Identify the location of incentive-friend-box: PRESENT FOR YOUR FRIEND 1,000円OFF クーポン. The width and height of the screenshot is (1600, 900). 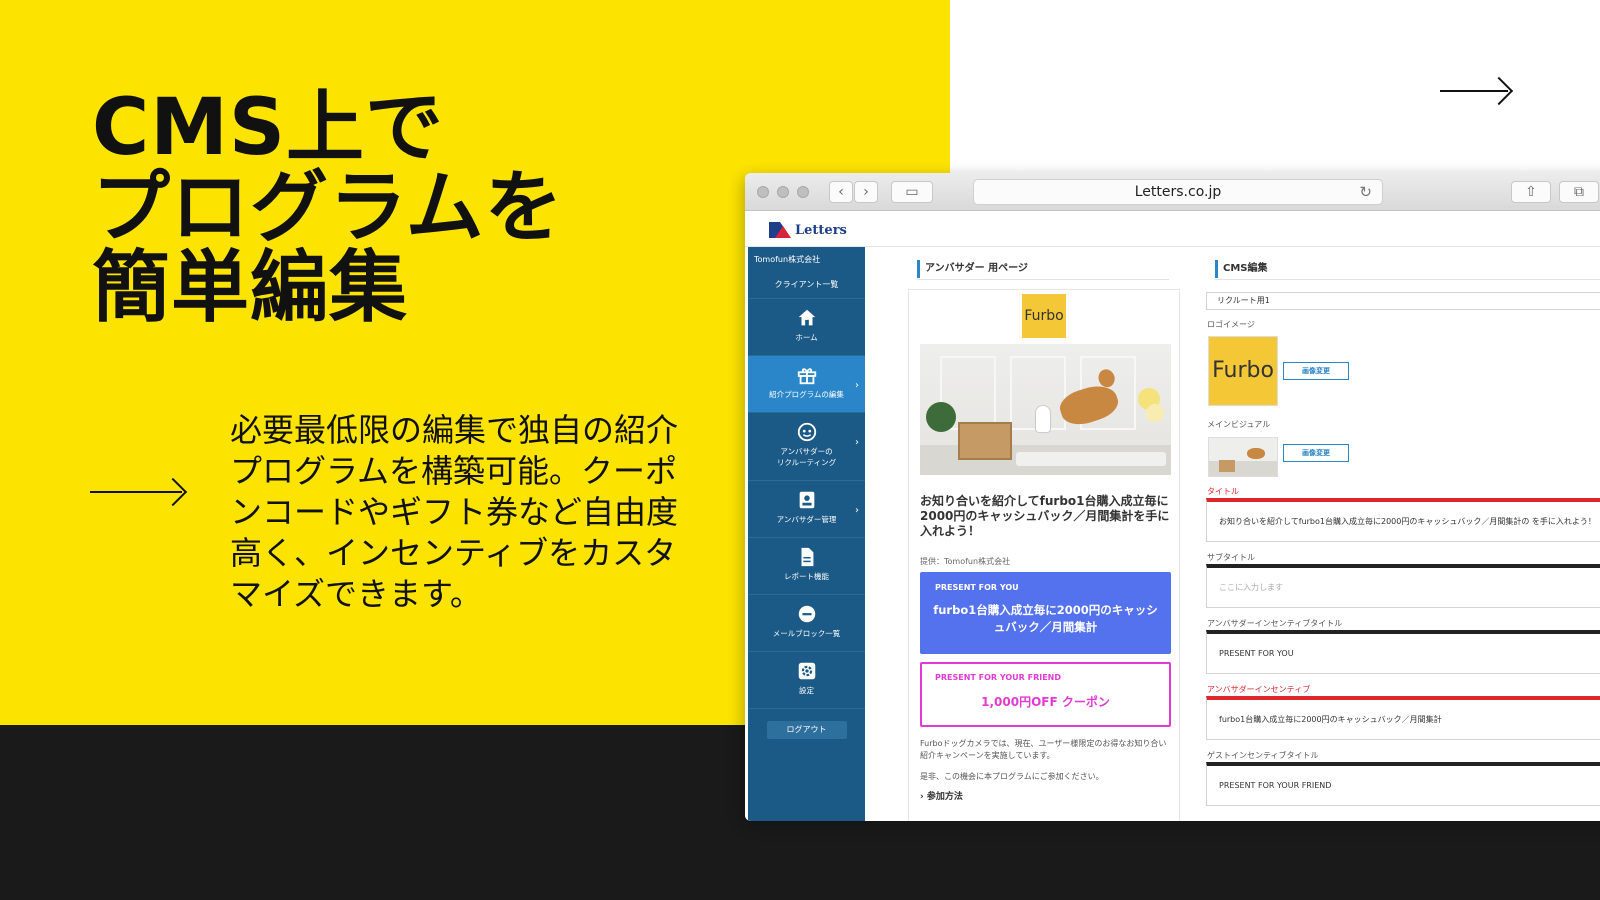
(1045, 694).